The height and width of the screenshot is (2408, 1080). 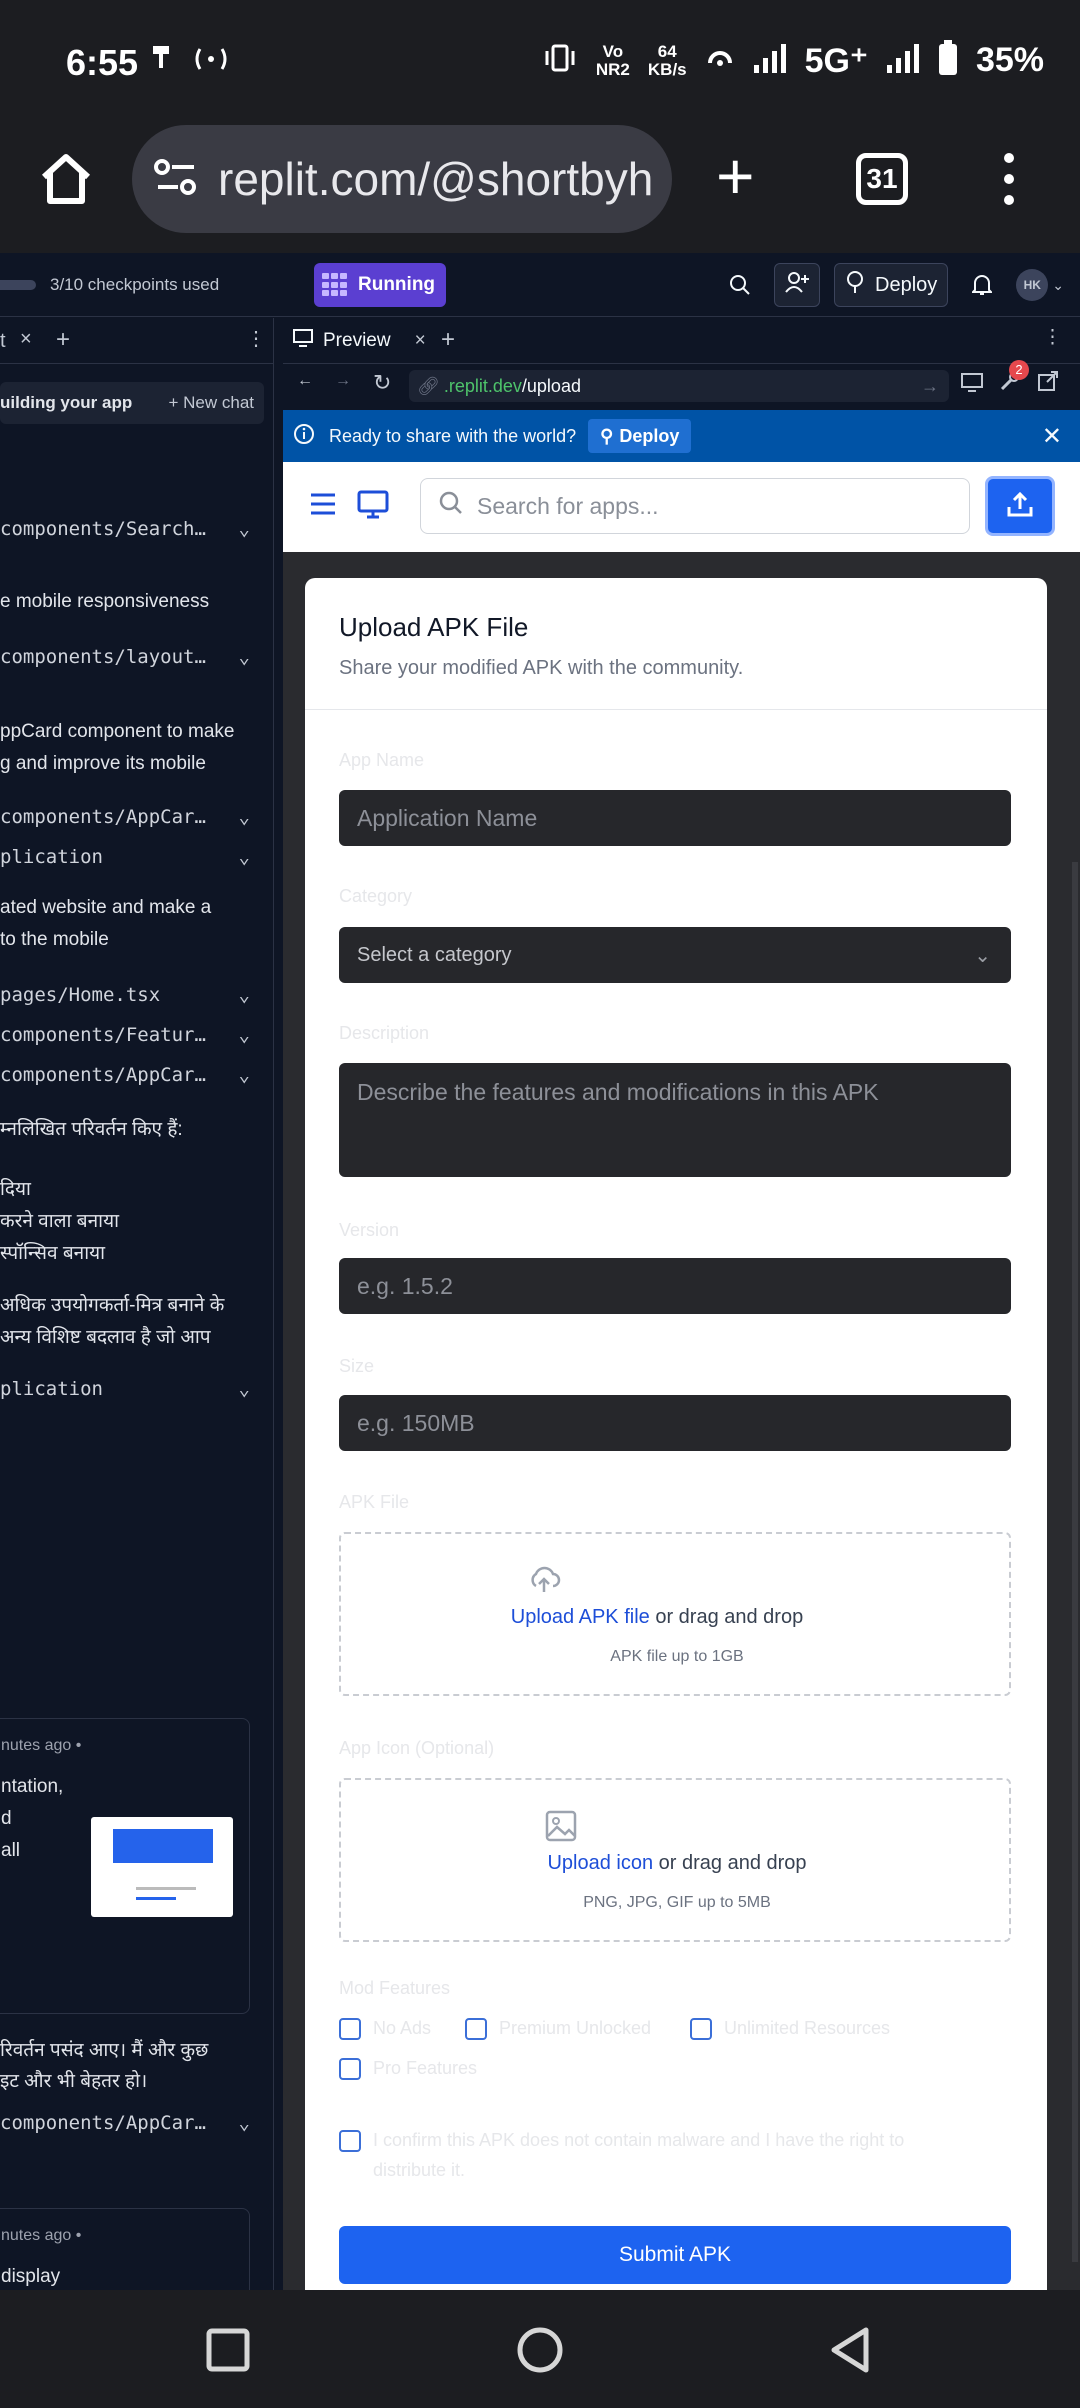 I want to click on close-icon: ✕, so click(x=1052, y=436).